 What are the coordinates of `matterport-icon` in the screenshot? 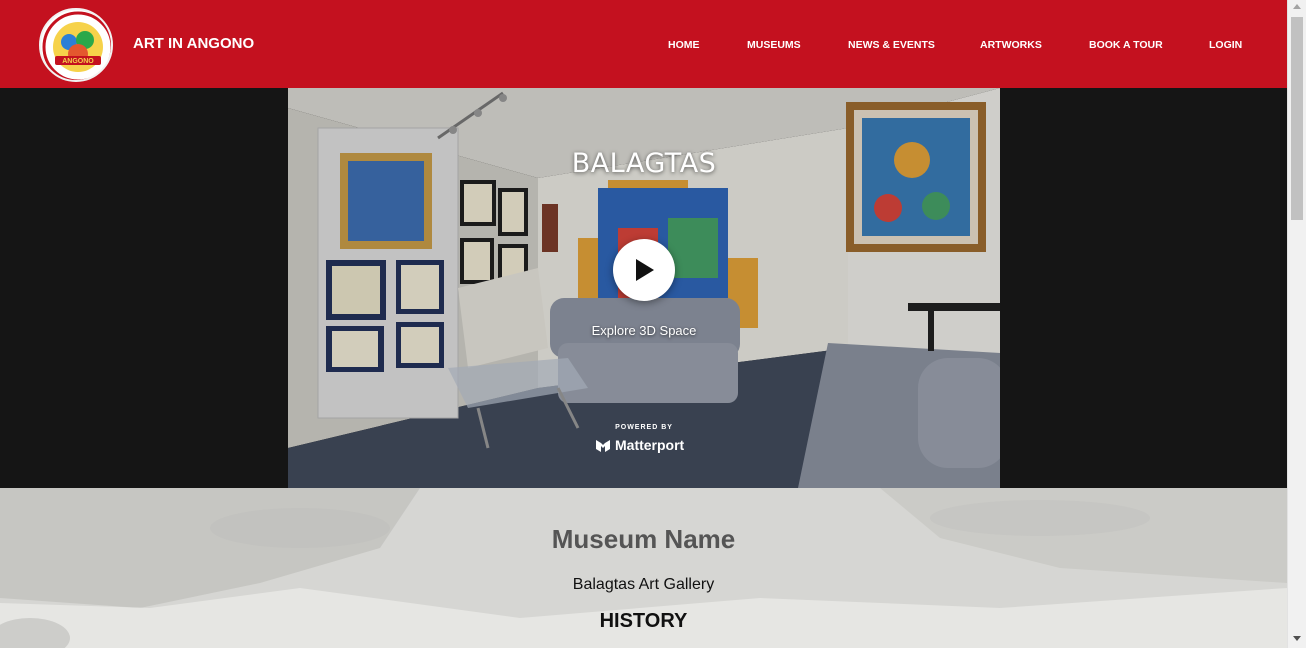 It's located at (603, 446).